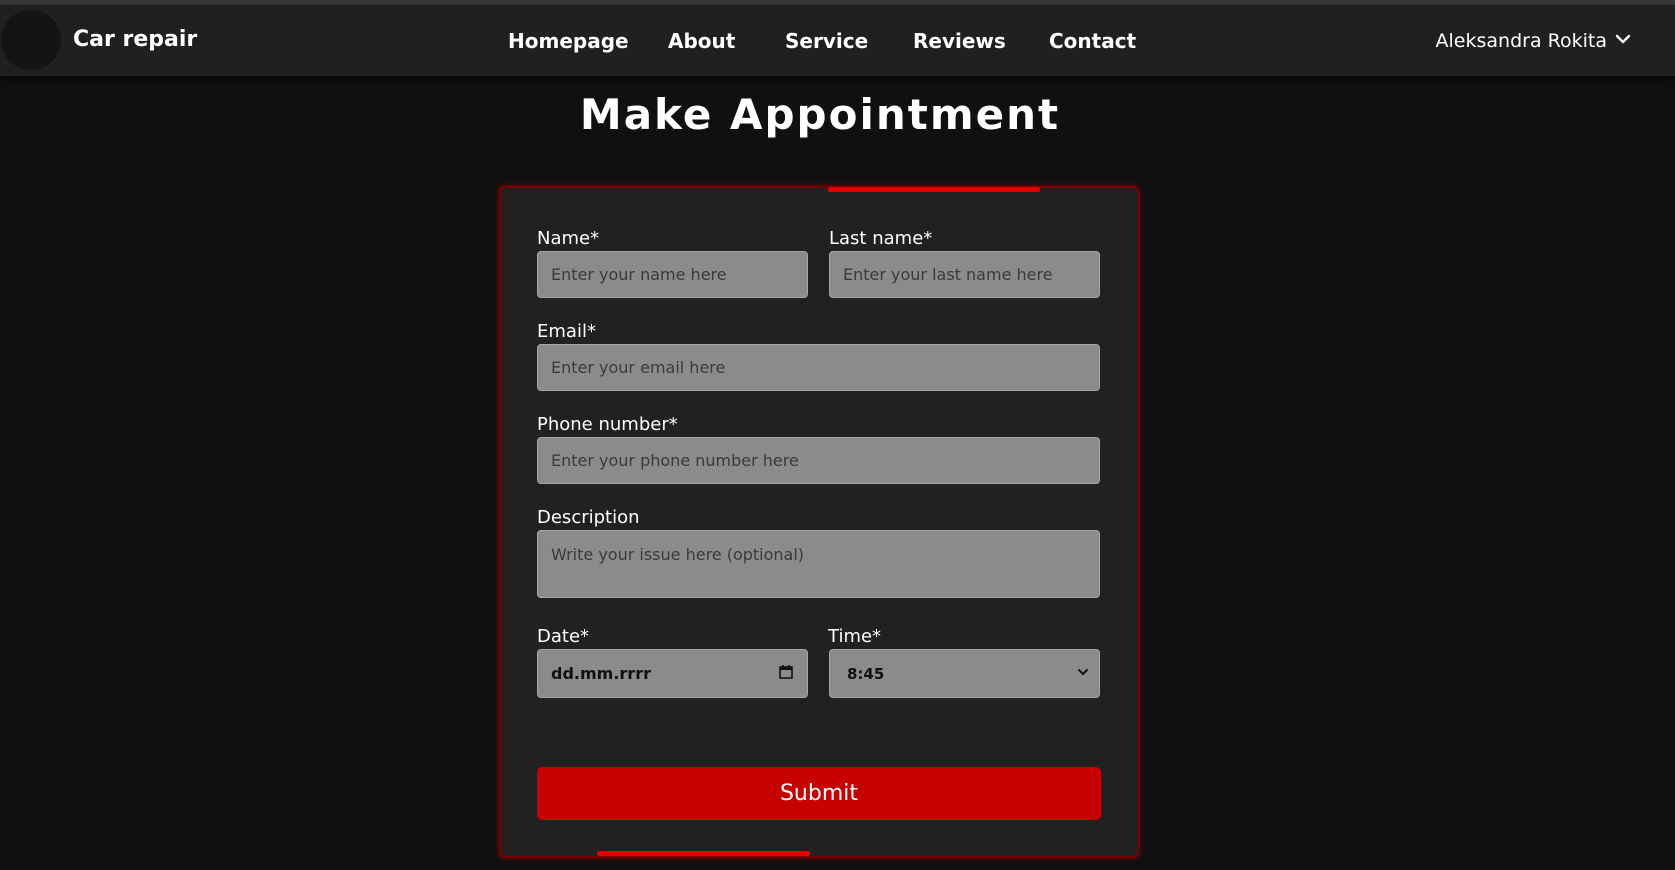 The height and width of the screenshot is (870, 1675). Describe the element at coordinates (818, 460) in the screenshot. I see `phone-input: Enter your phone number here` at that location.